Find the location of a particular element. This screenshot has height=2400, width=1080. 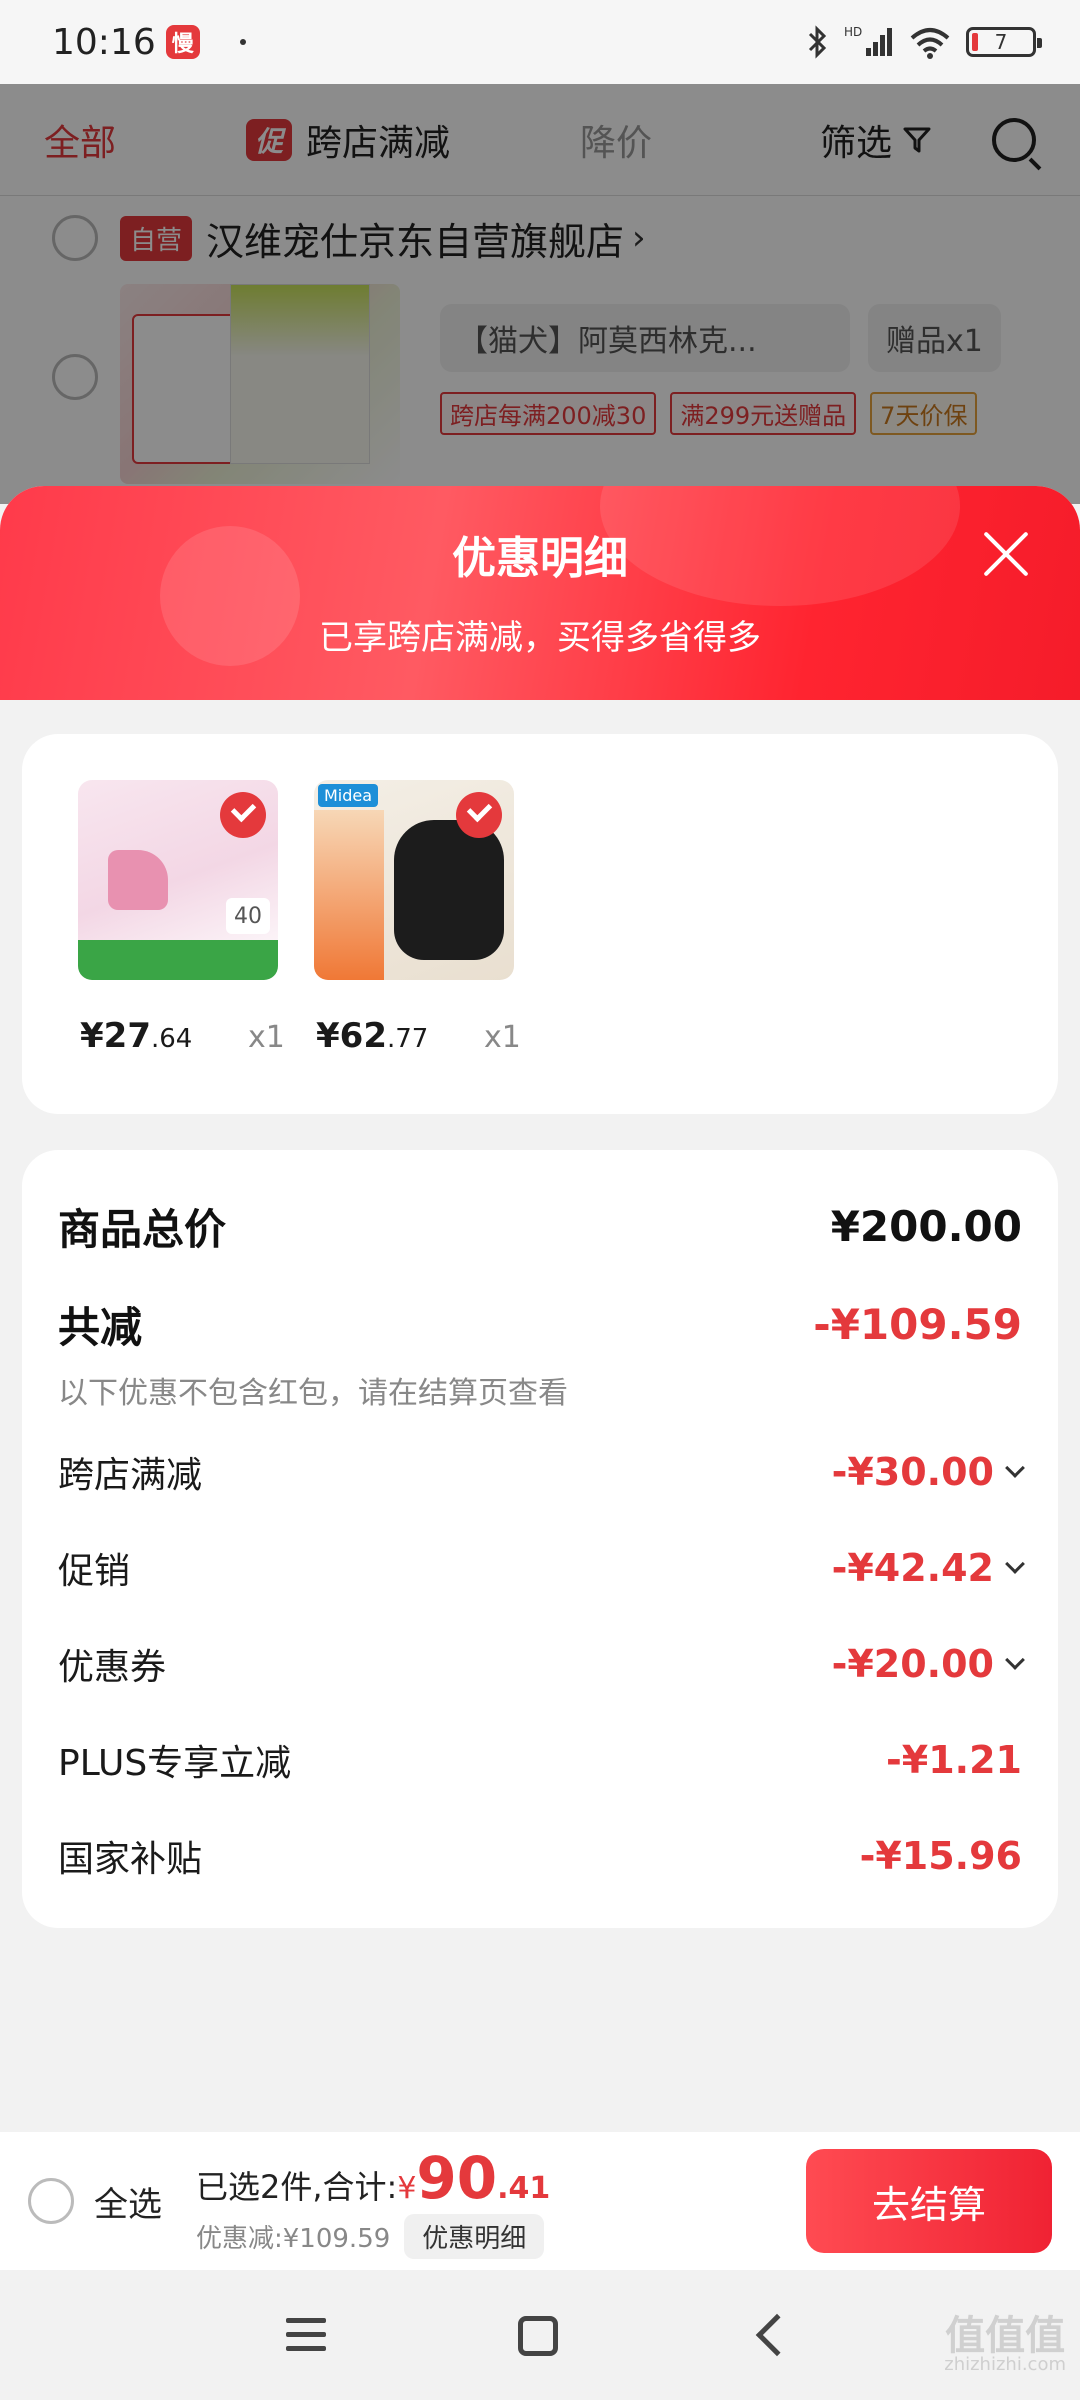

order-summary: 已选2件,合计: ¥ 90 .41 优惠减:¥109.59 优惠明细 is located at coordinates (373, 2201).